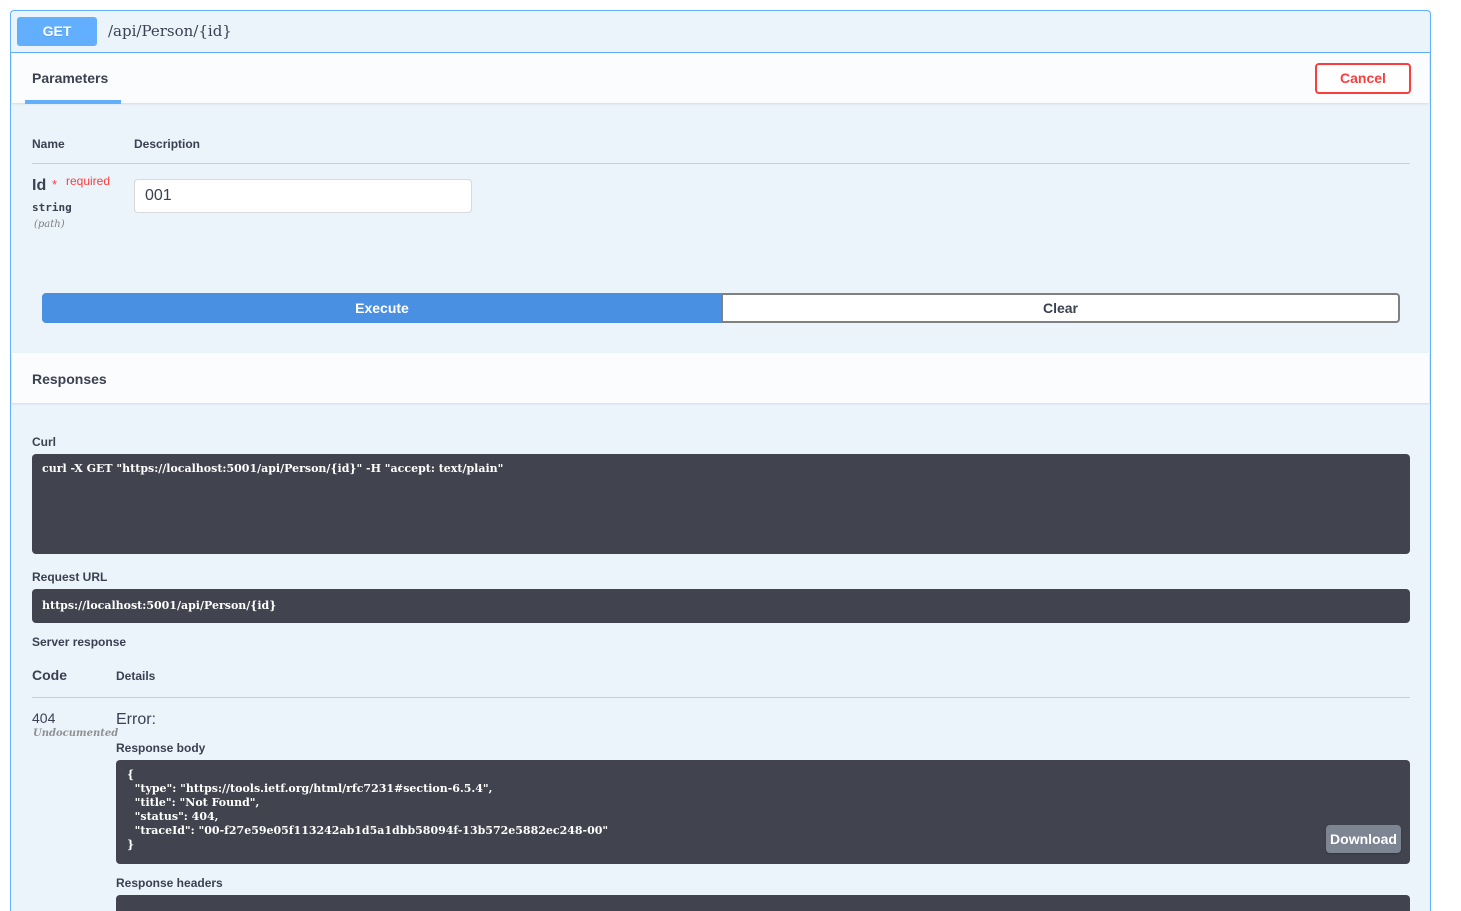  Describe the element at coordinates (1363, 78) in the screenshot. I see `cancel-button: Cancel` at that location.